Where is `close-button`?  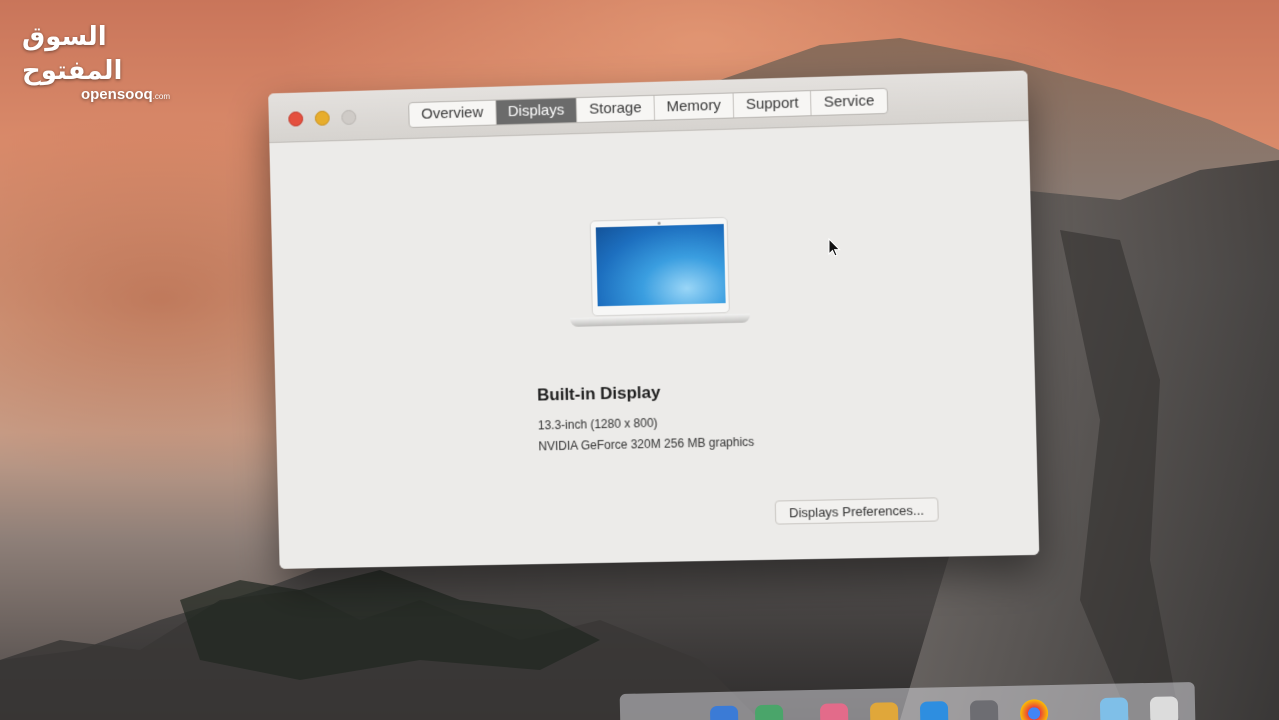
close-button is located at coordinates (295, 118).